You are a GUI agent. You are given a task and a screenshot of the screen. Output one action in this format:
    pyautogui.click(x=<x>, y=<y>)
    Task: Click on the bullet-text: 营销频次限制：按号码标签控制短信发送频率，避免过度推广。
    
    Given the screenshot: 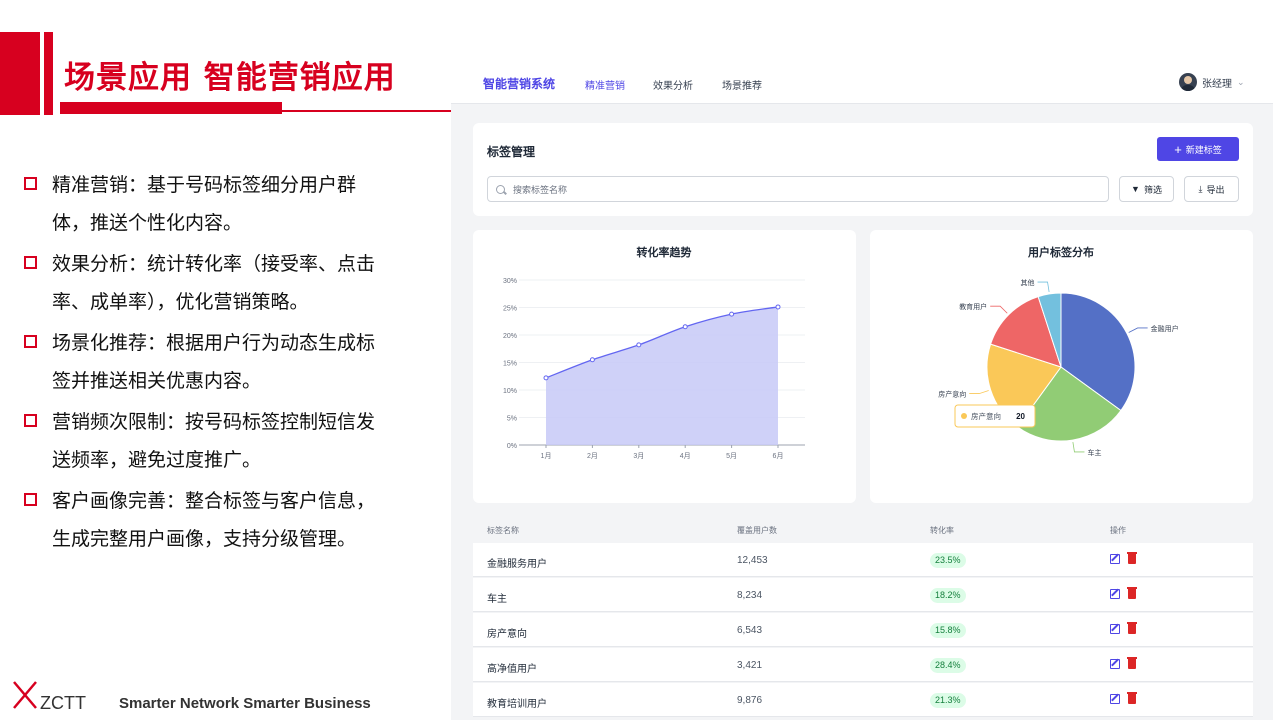 What is the action you would take?
    pyautogui.click(x=214, y=441)
    